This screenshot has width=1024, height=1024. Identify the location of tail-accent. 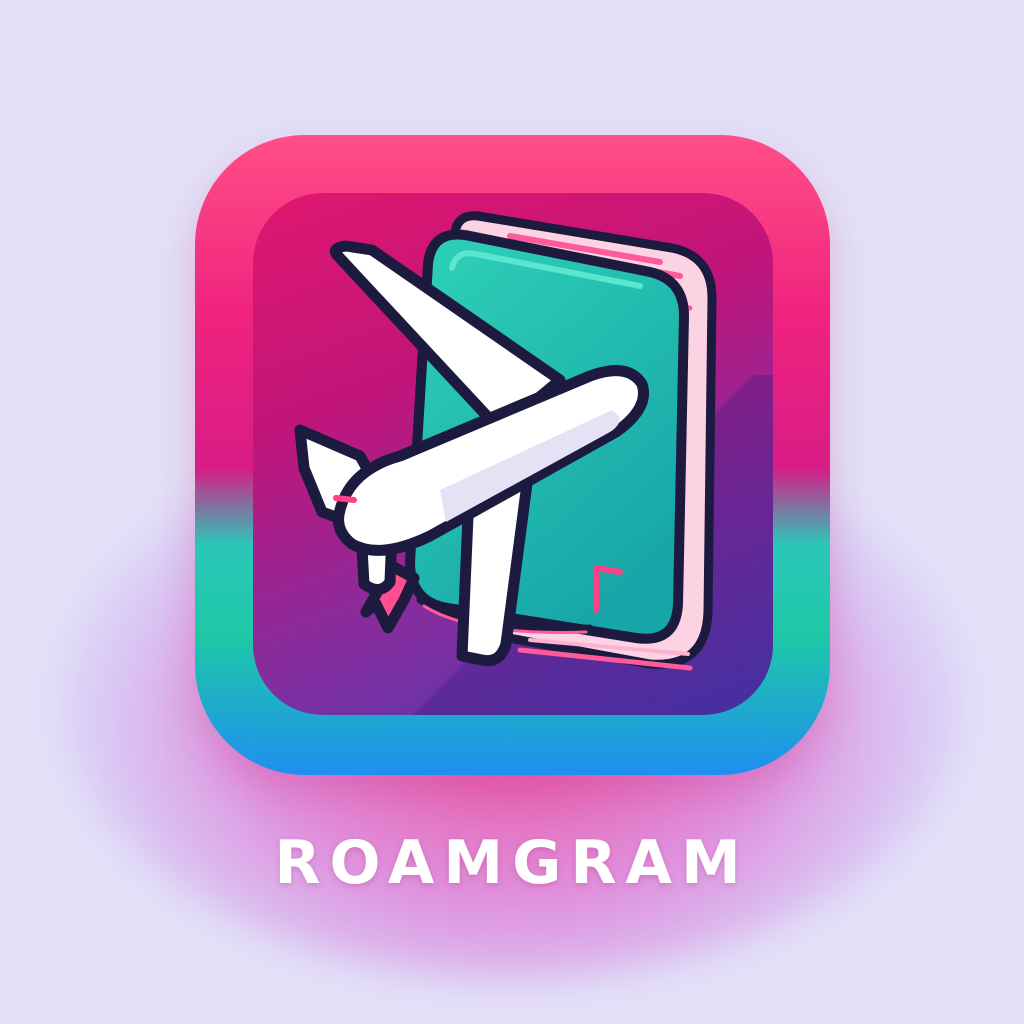
(345, 499).